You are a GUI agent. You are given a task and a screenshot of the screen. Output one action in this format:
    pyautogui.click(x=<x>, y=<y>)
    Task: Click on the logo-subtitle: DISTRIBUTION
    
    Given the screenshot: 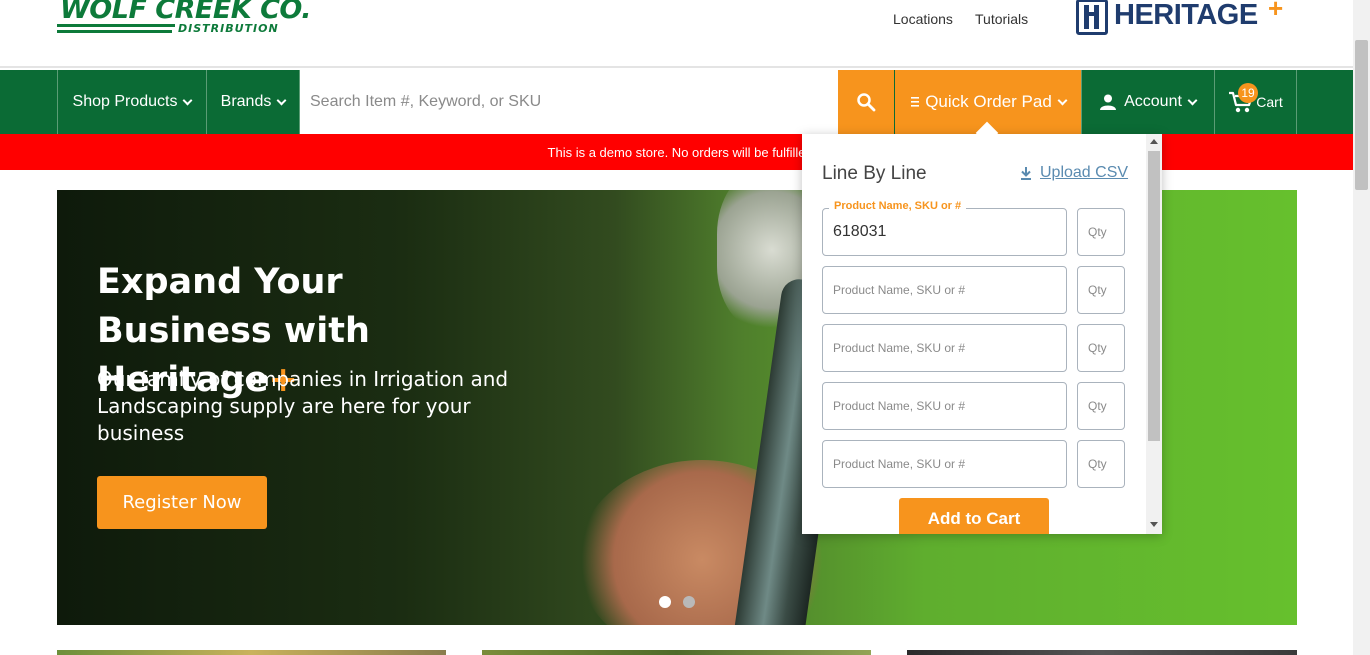 What is the action you would take?
    pyautogui.click(x=228, y=28)
    